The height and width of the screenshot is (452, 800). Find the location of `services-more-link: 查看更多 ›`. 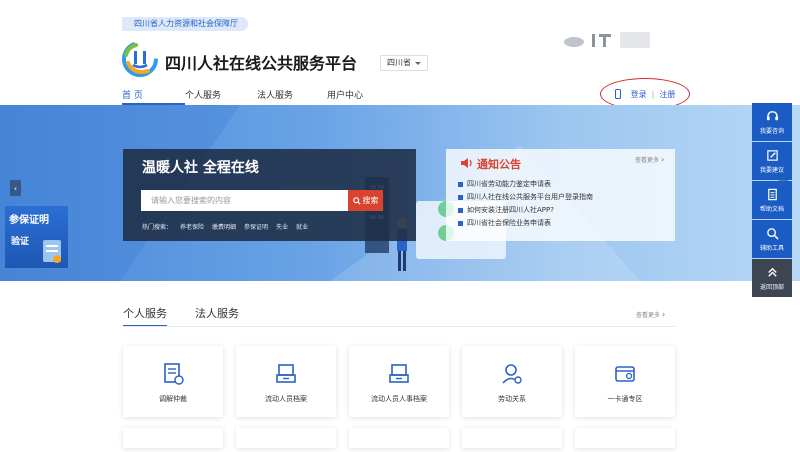

services-more-link: 查看更多 › is located at coordinates (650, 314).